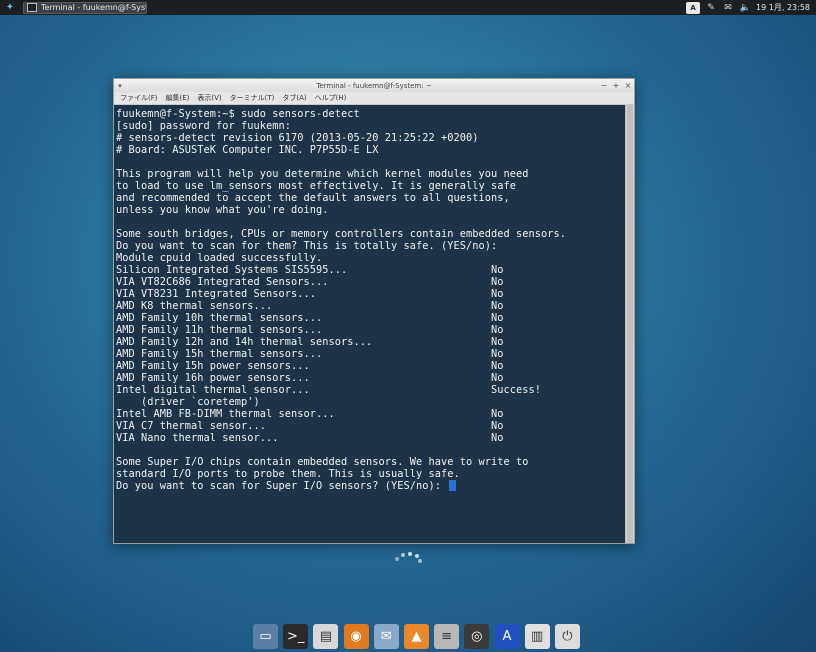 This screenshot has height=652, width=816. I want to click on terminal-line: [sudo] password for fuukemn:, so click(203, 126).